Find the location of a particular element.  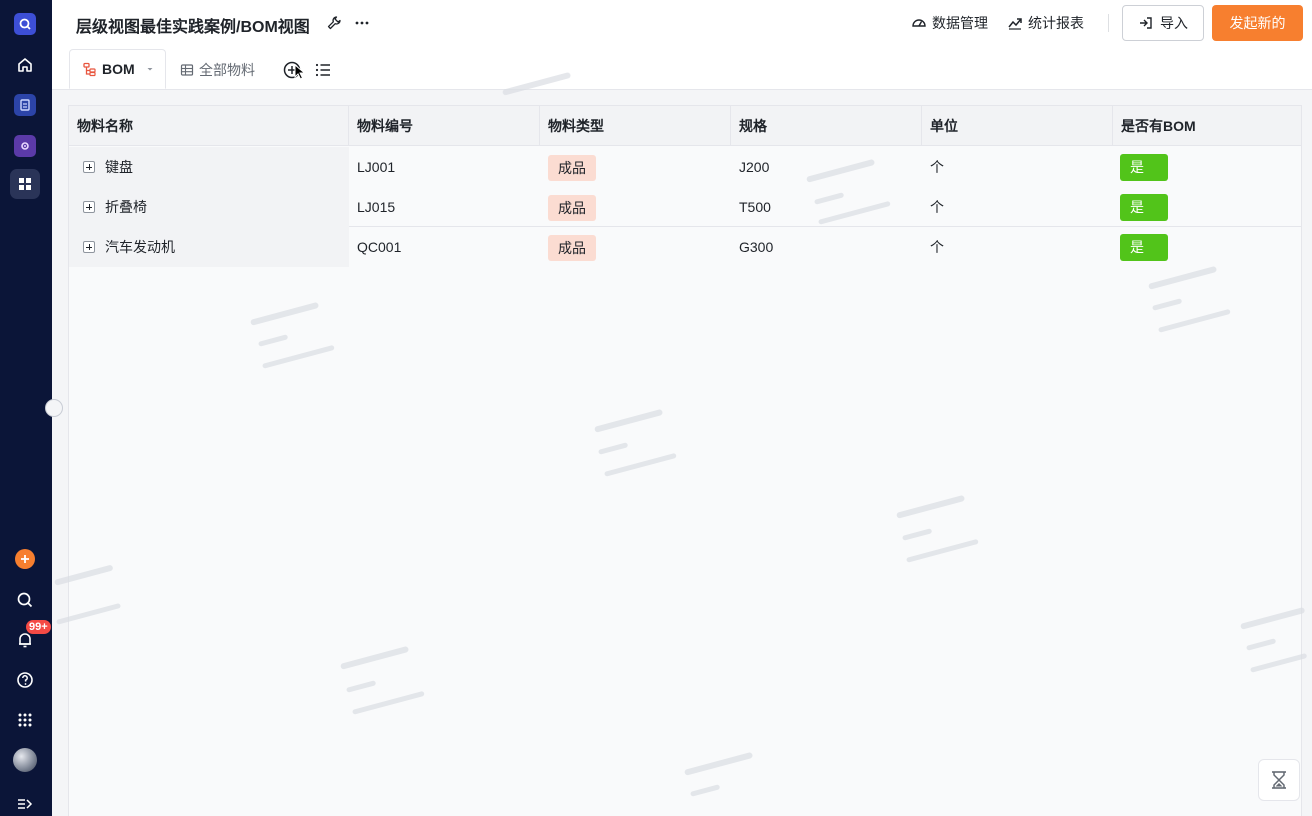

launch-new-button: 发起新的 is located at coordinates (1257, 23).